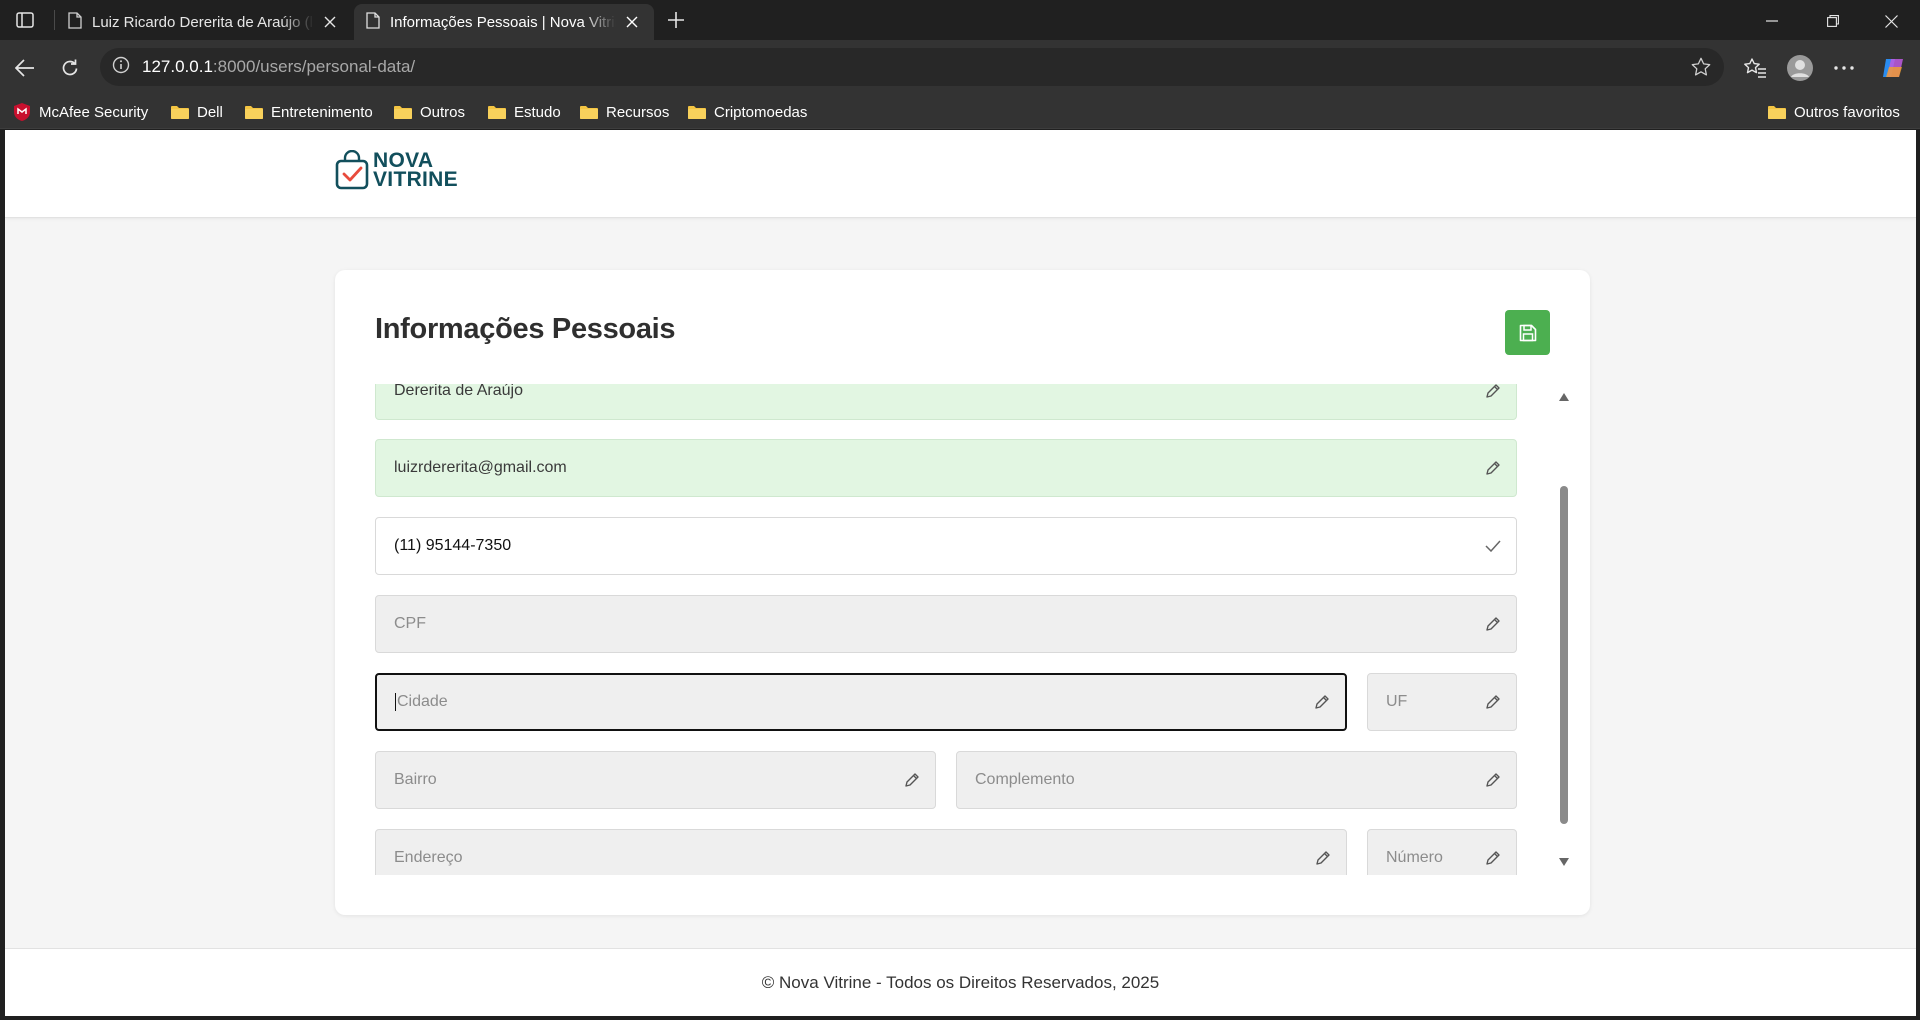  What do you see at coordinates (54, 20) in the screenshot?
I see `tab-separator` at bounding box center [54, 20].